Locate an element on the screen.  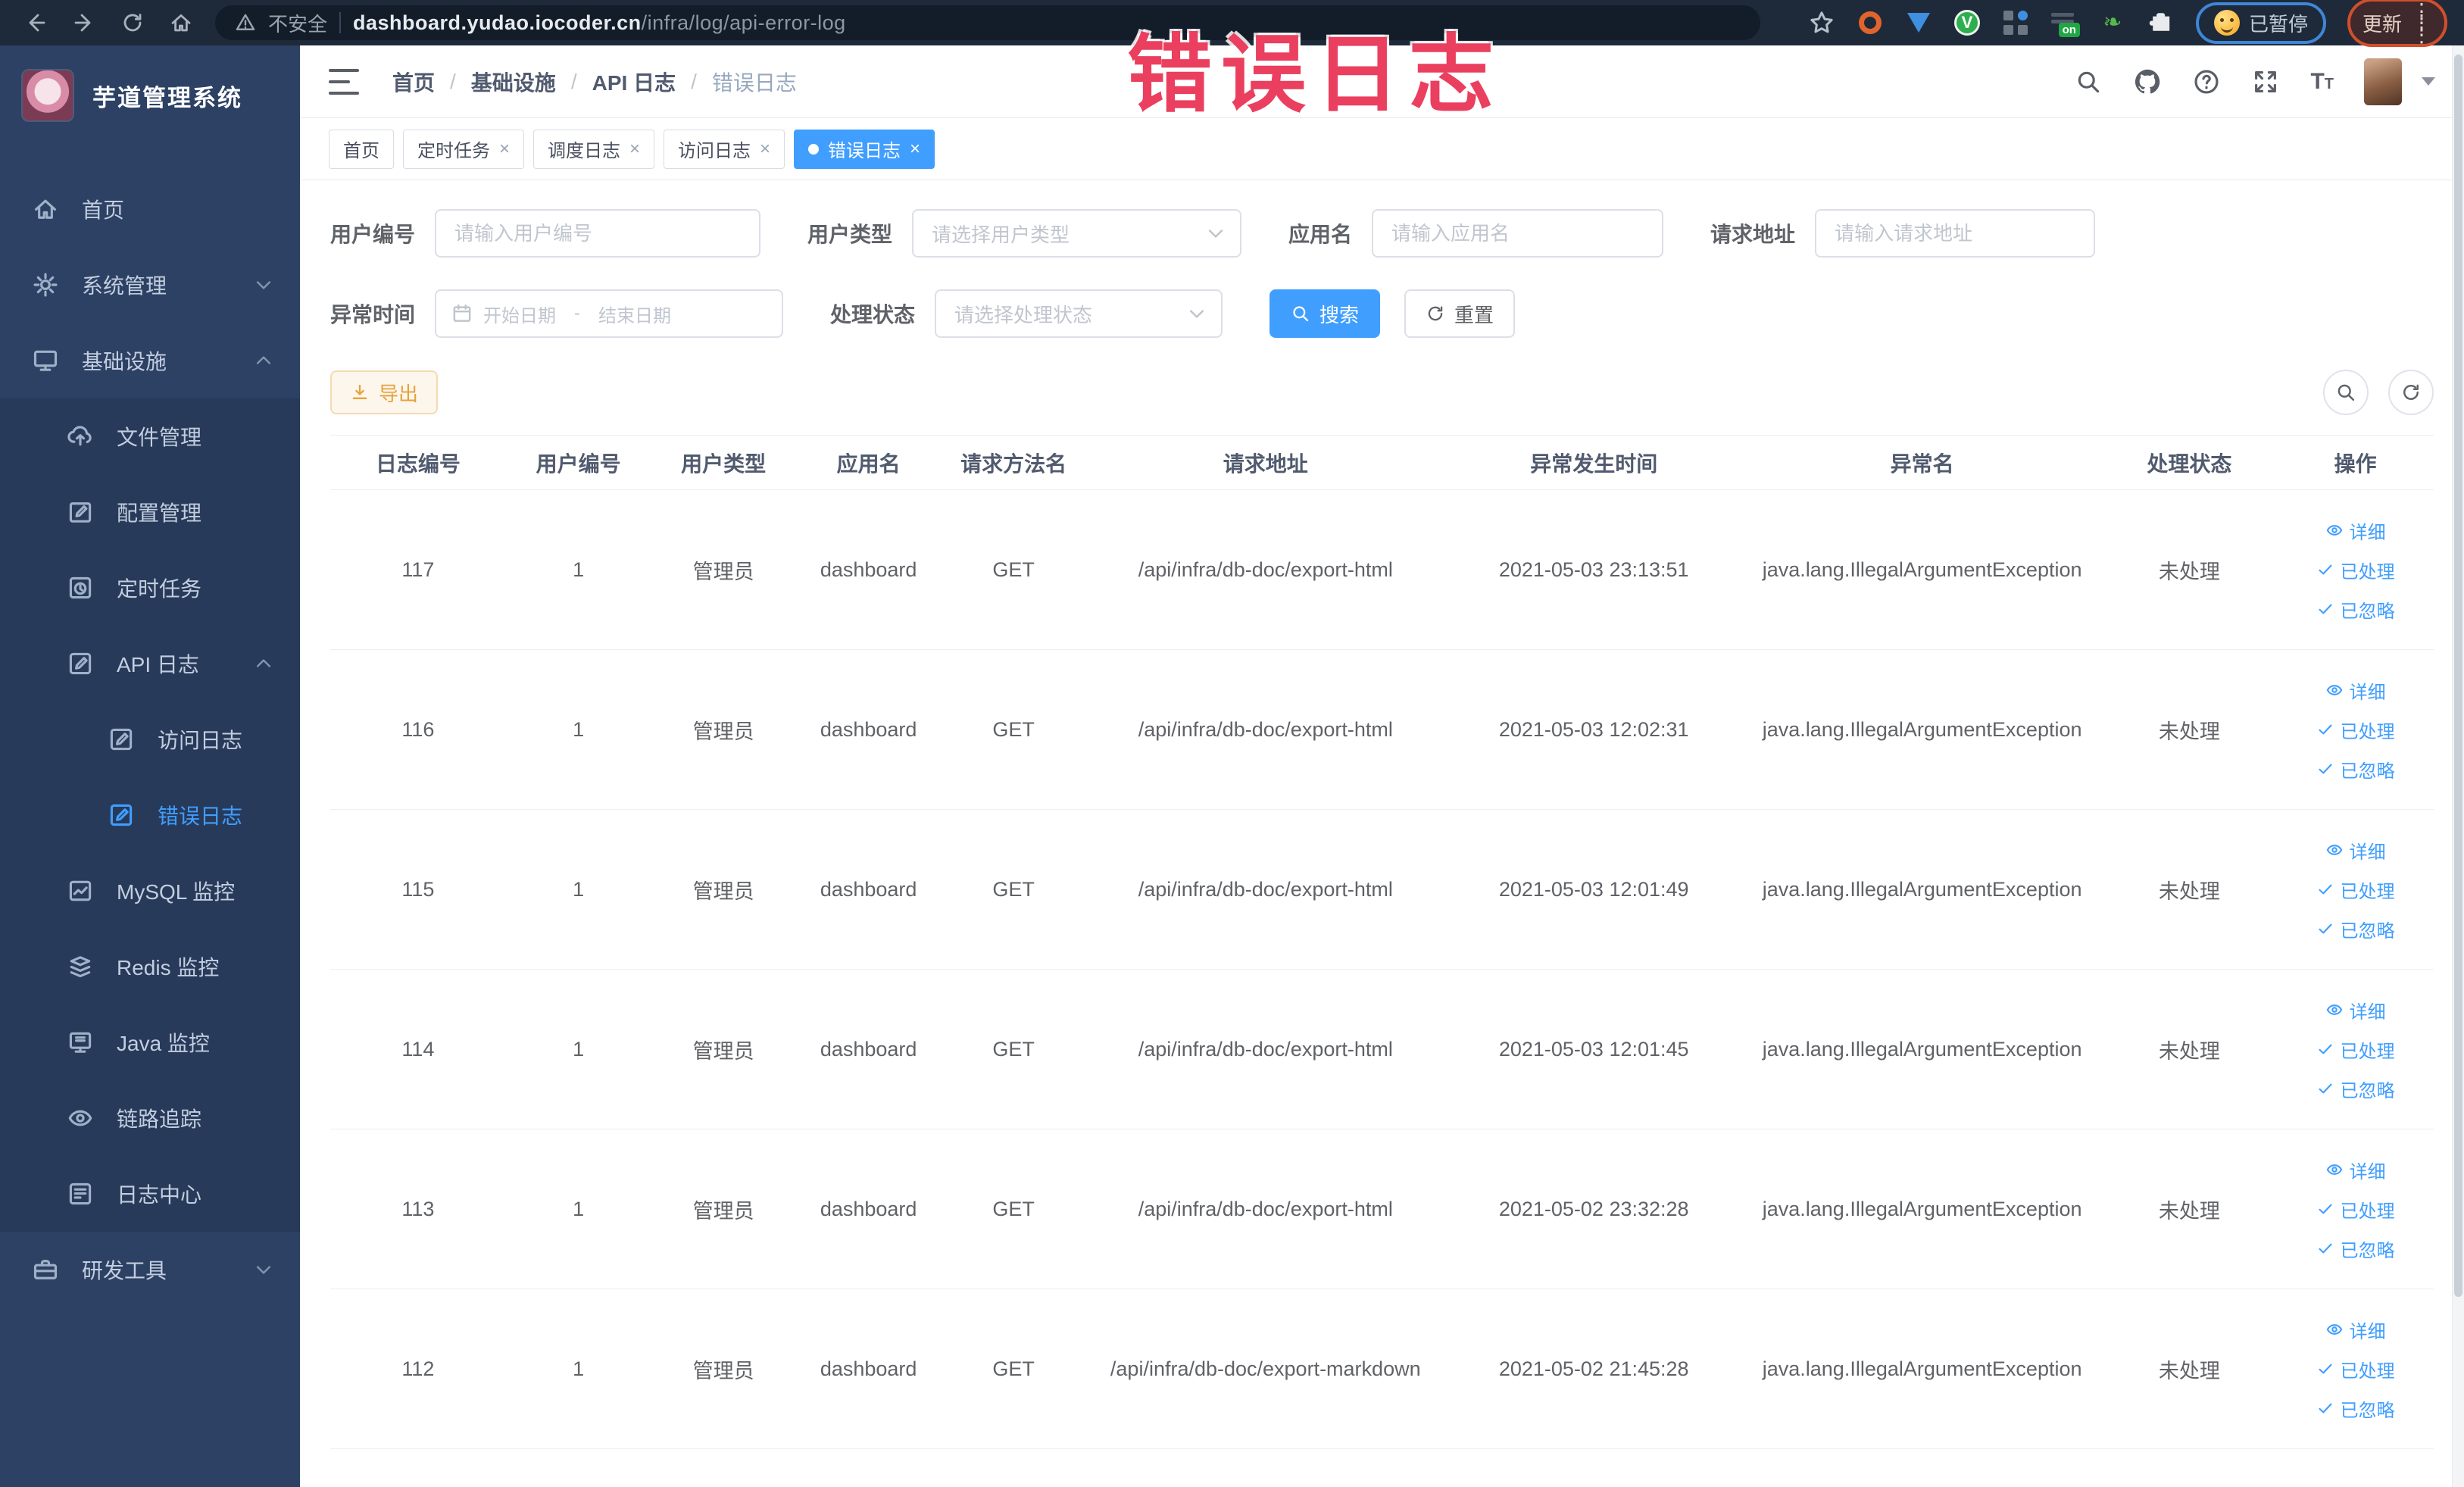
user-id-label: 用户编号 is located at coordinates (373, 234).